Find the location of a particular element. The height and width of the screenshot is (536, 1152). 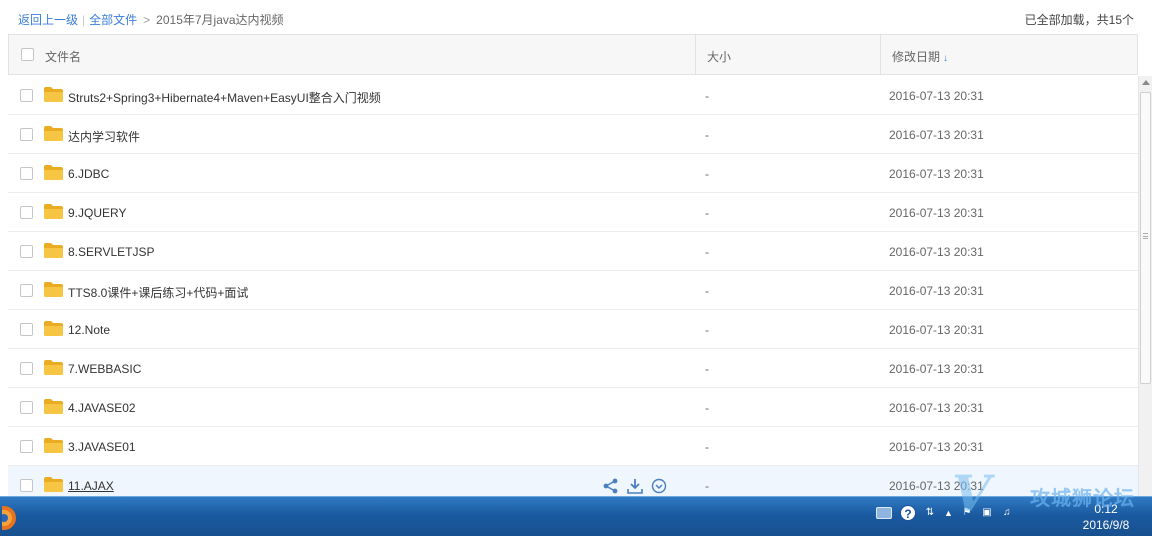

breadcrumb-arrow: > is located at coordinates (147, 20).